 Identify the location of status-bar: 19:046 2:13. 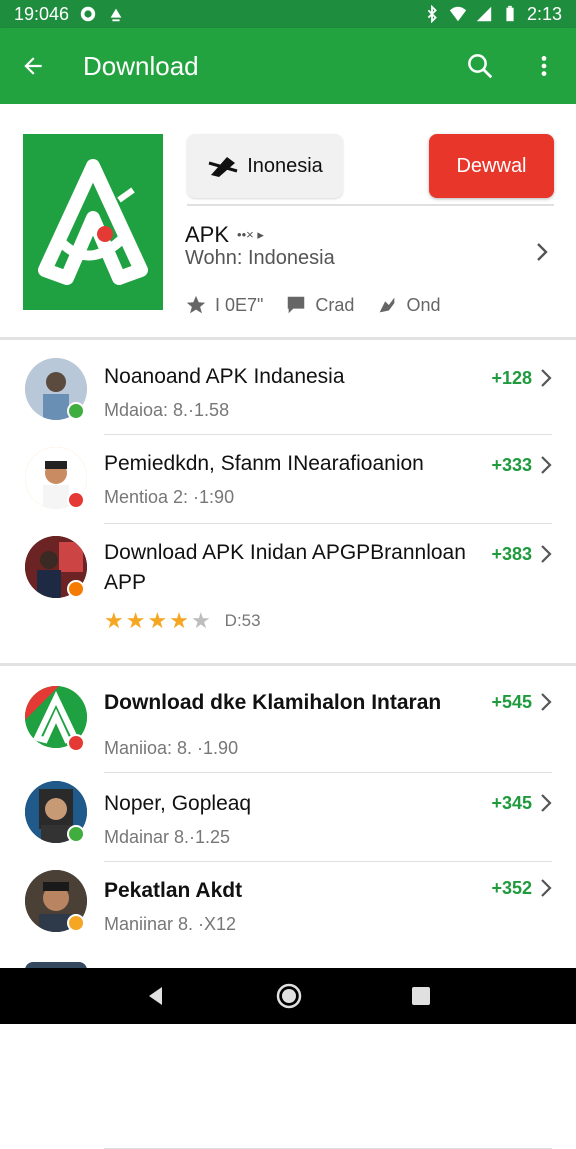
(288, 14).